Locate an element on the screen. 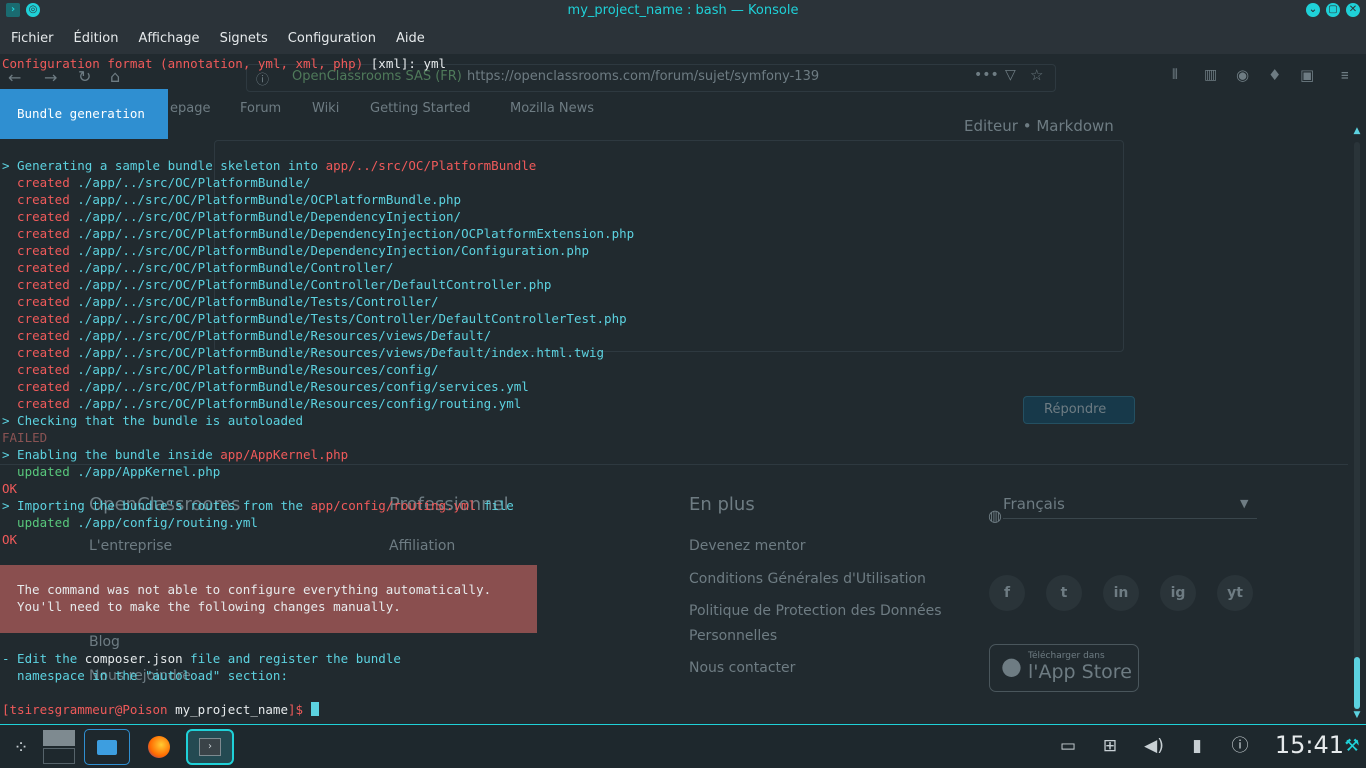 The width and height of the screenshot is (1366, 768). firefox-icon is located at coordinates (159, 747).